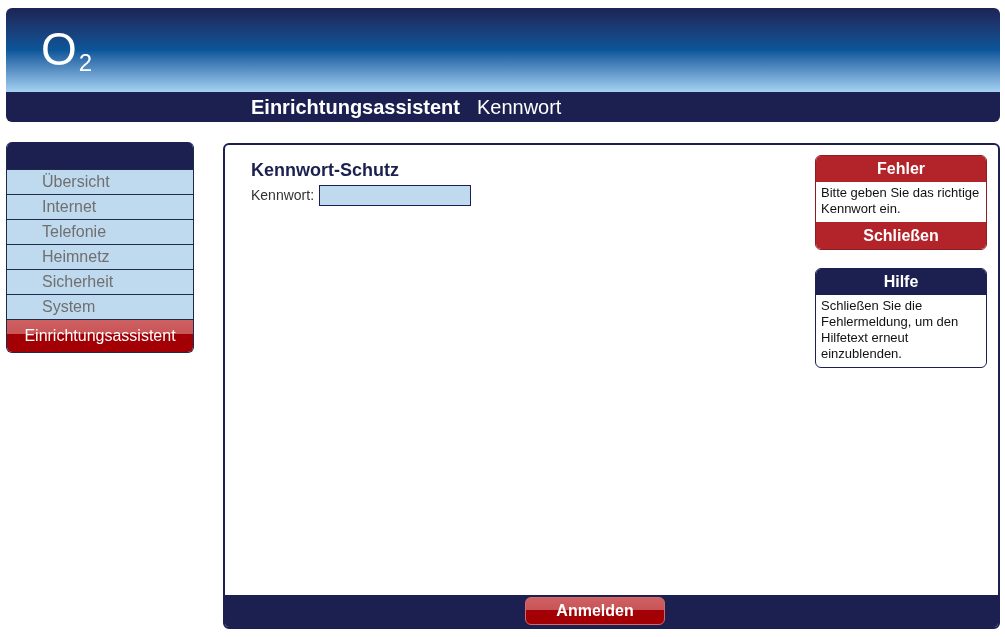  I want to click on field-label: Kennwort:, so click(283, 195).